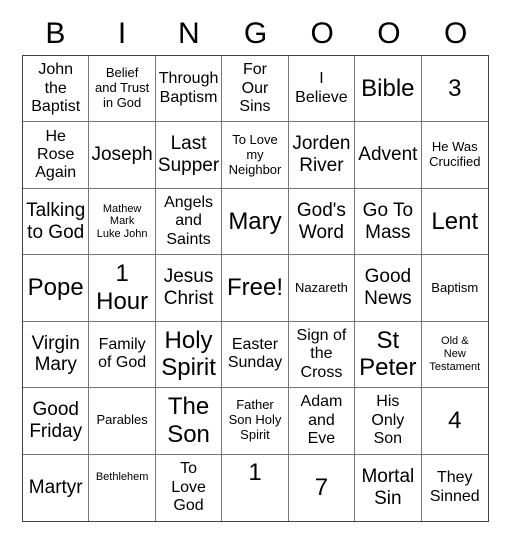 Image resolution: width=511 pixels, height=544 pixels. Describe the element at coordinates (322, 155) in the screenshot. I see `bingo-cell: Jorden River` at that location.